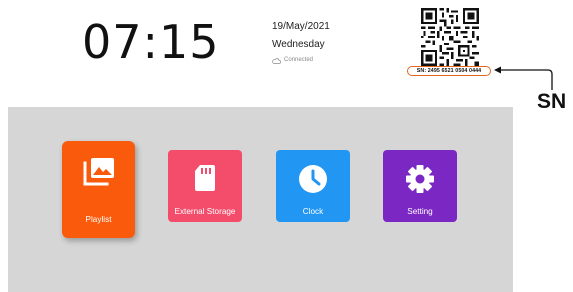 This screenshot has width=573, height=292. I want to click on serial-number-badge: SN: 2495 6521 0504 0444, so click(449, 71).